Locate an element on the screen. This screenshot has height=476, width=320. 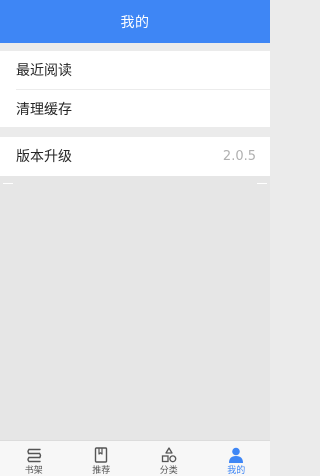
shapes-category-icon is located at coordinates (169, 455).